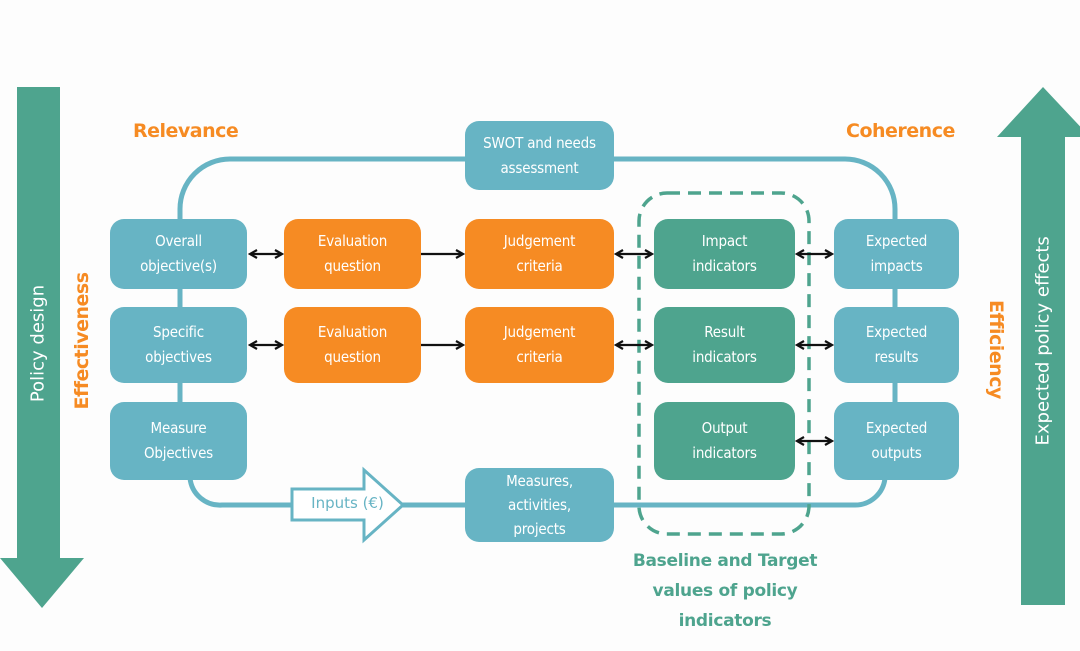 This screenshot has height=651, width=1080. Describe the element at coordinates (896, 345) in the screenshot. I see `expected-results-box: Expected results` at that location.